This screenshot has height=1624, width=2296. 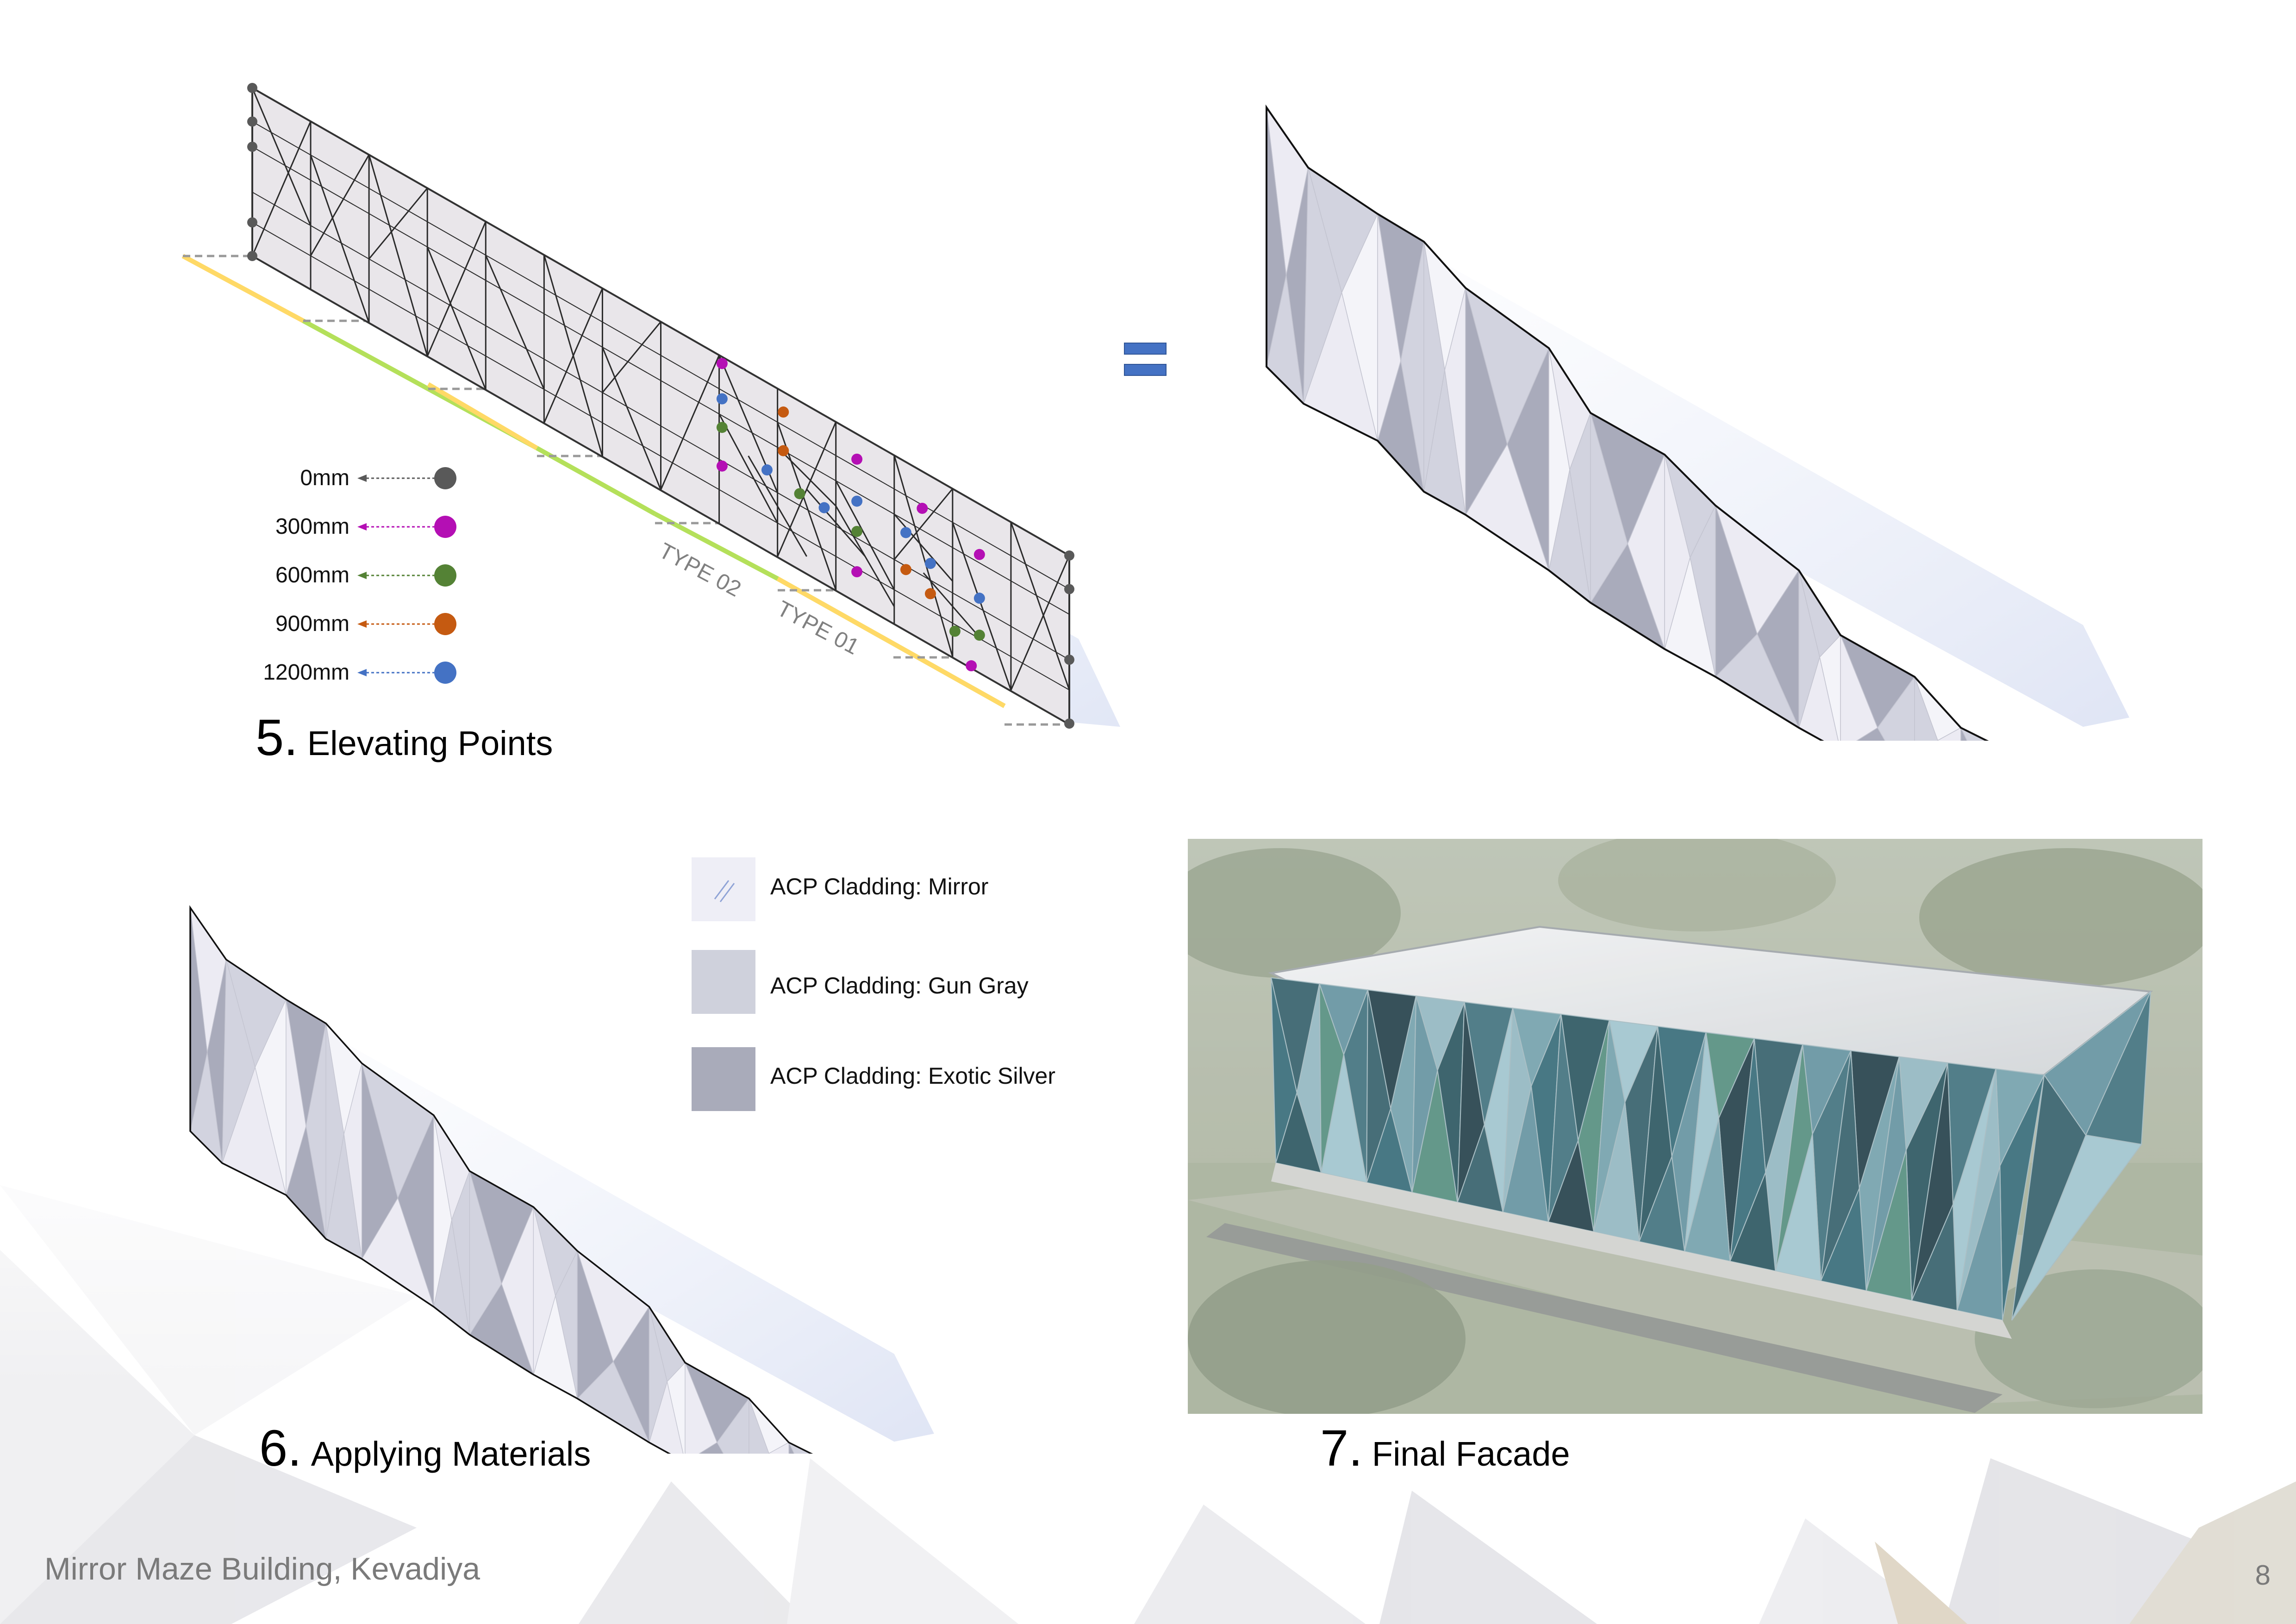 I want to click on material-label-exotic-silver: ACP Cladding: Exotic Silver, so click(x=913, y=1076).